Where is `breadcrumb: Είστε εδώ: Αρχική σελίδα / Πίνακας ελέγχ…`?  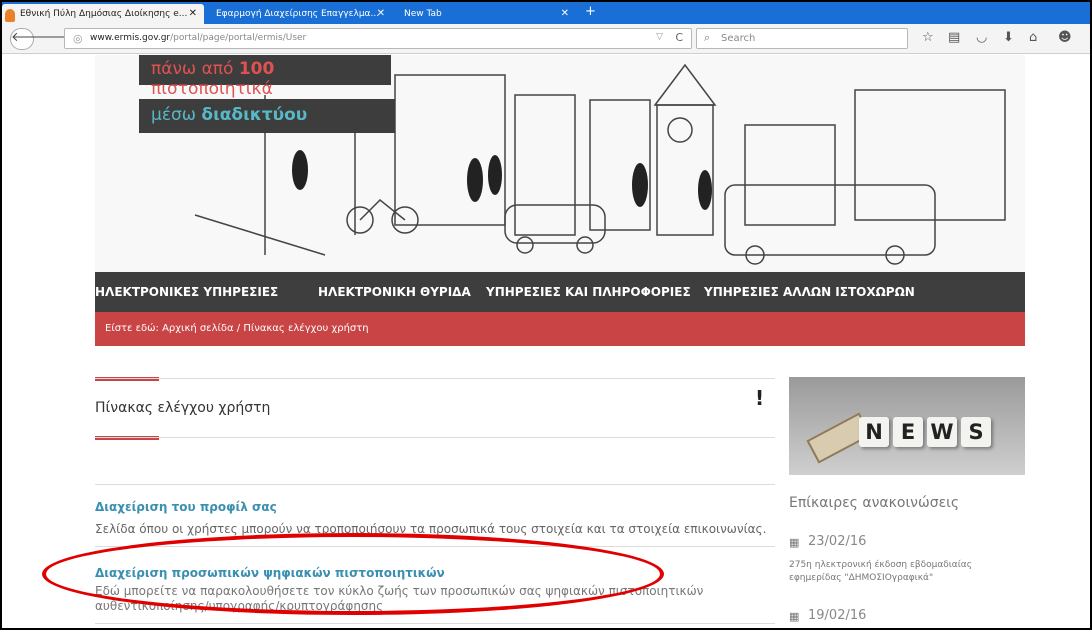
breadcrumb: Είστε εδώ: Αρχική σελίδα / Πίνακας ελέγχ… is located at coordinates (560, 329).